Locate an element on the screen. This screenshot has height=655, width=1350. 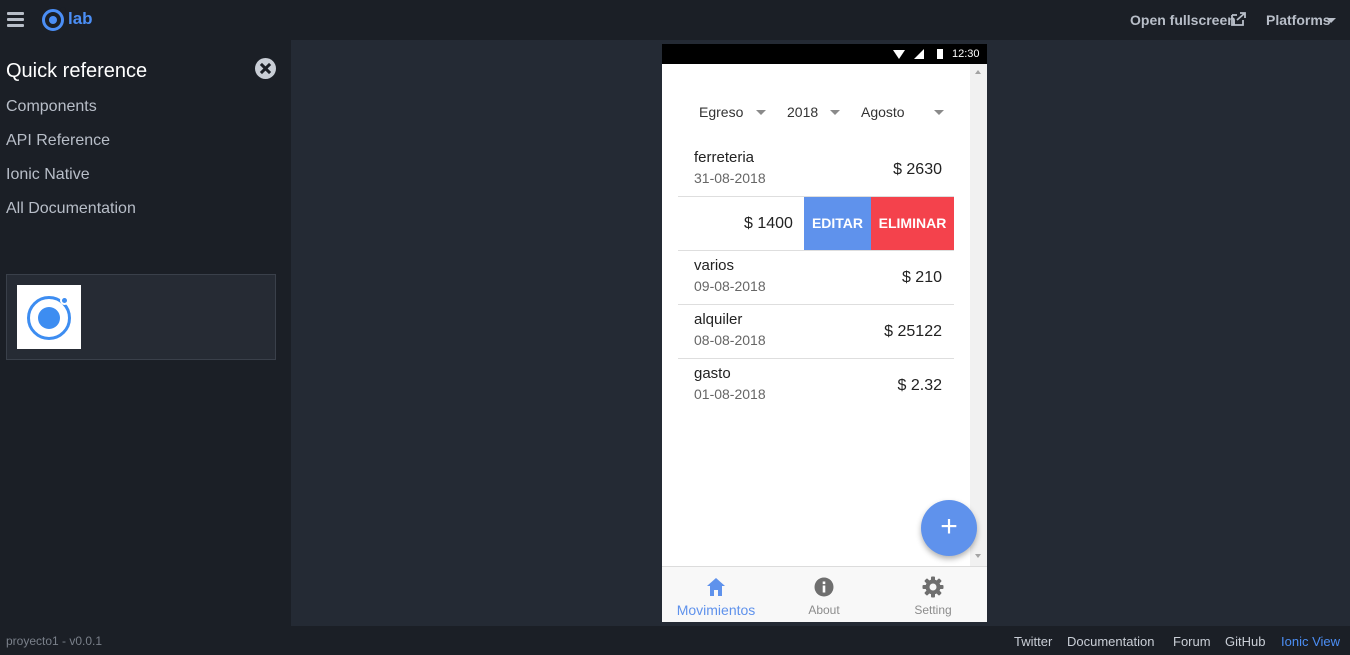
sidebar-link-api-reference: API Reference is located at coordinates (58, 141).